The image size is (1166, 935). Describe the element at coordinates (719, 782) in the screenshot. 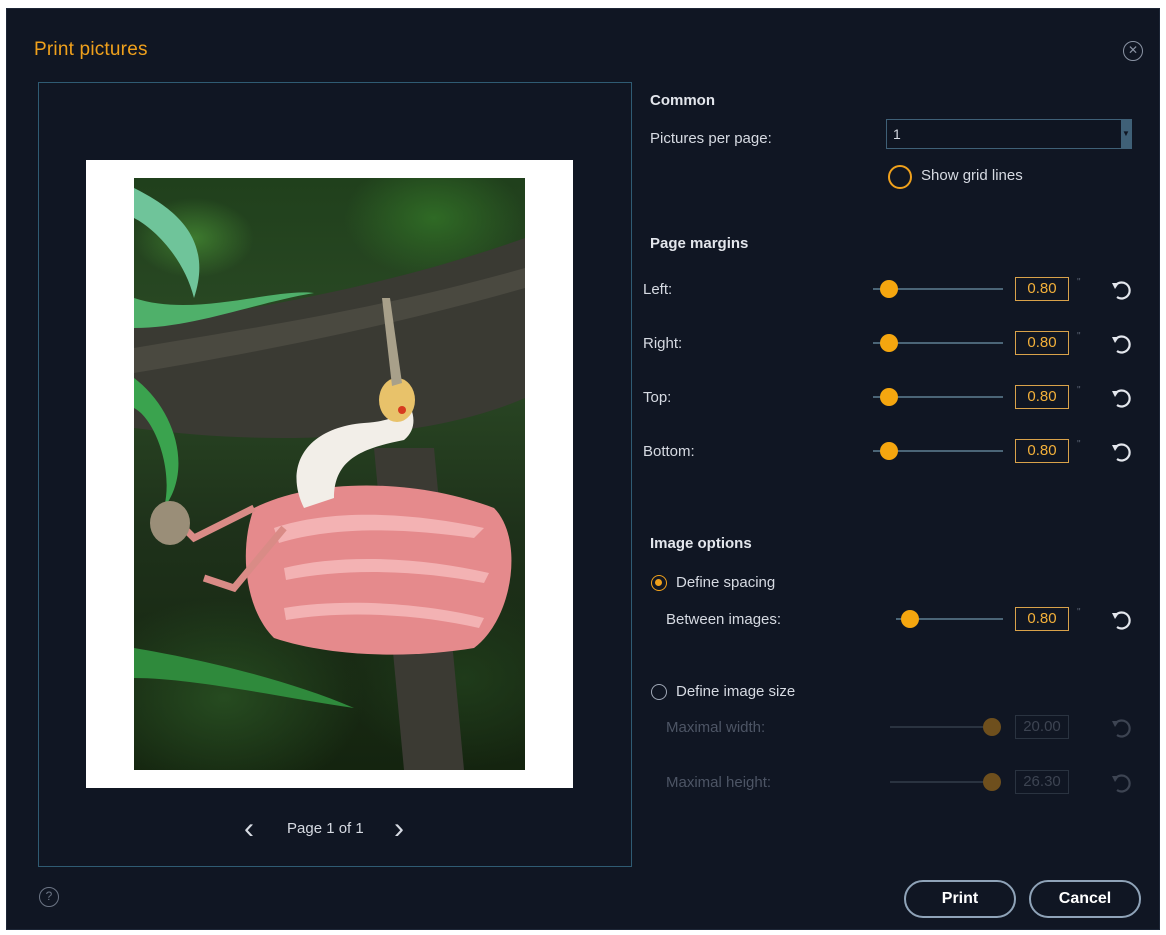

I see `max-height-label: Maximal height:` at that location.